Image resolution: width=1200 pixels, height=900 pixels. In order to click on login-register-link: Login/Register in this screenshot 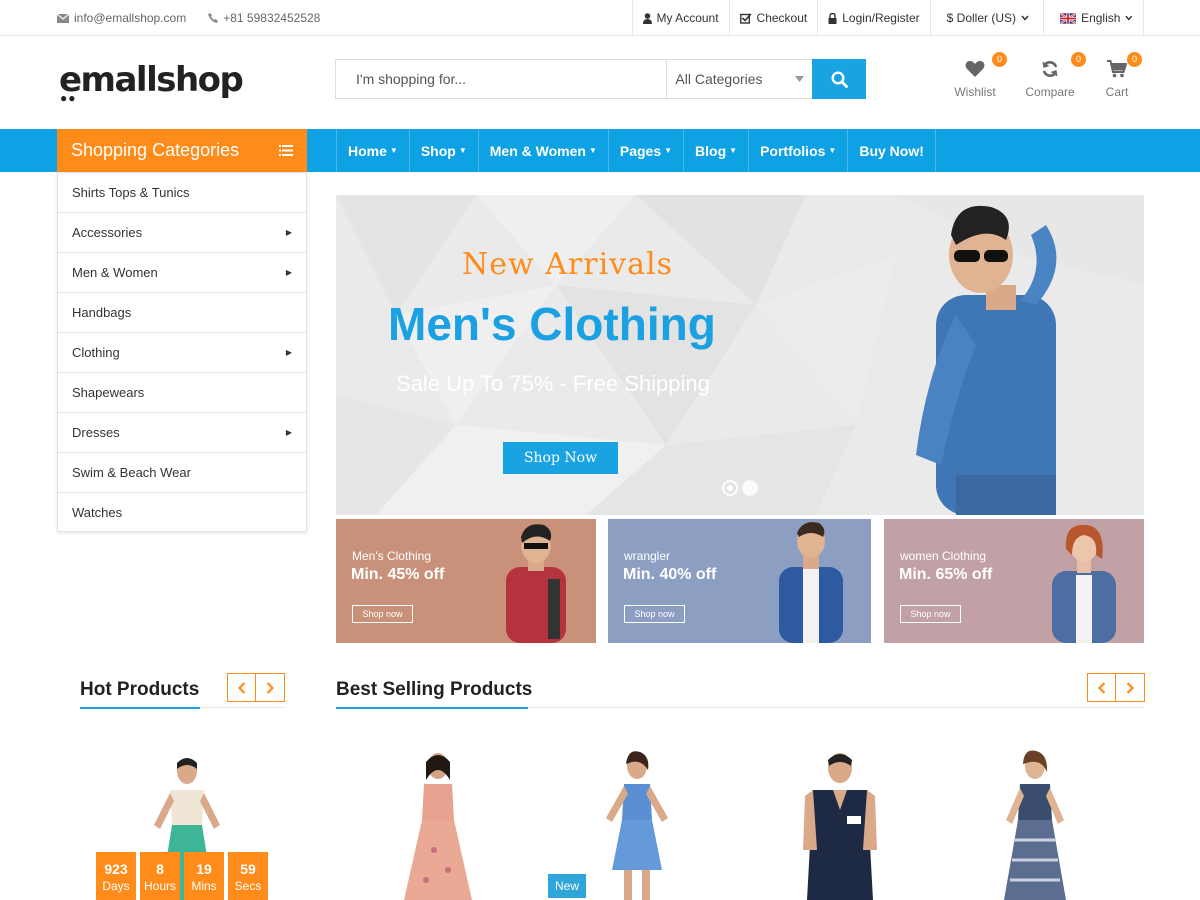, I will do `click(873, 18)`.